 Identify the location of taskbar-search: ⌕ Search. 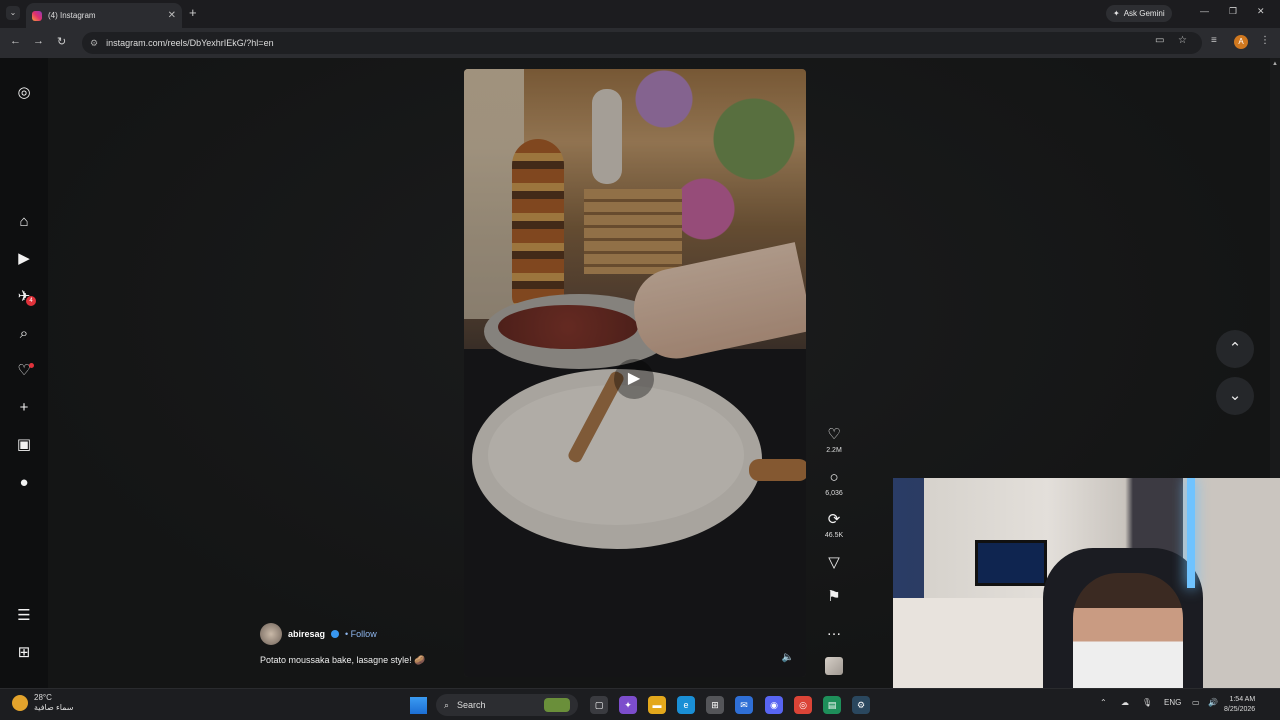
(507, 705).